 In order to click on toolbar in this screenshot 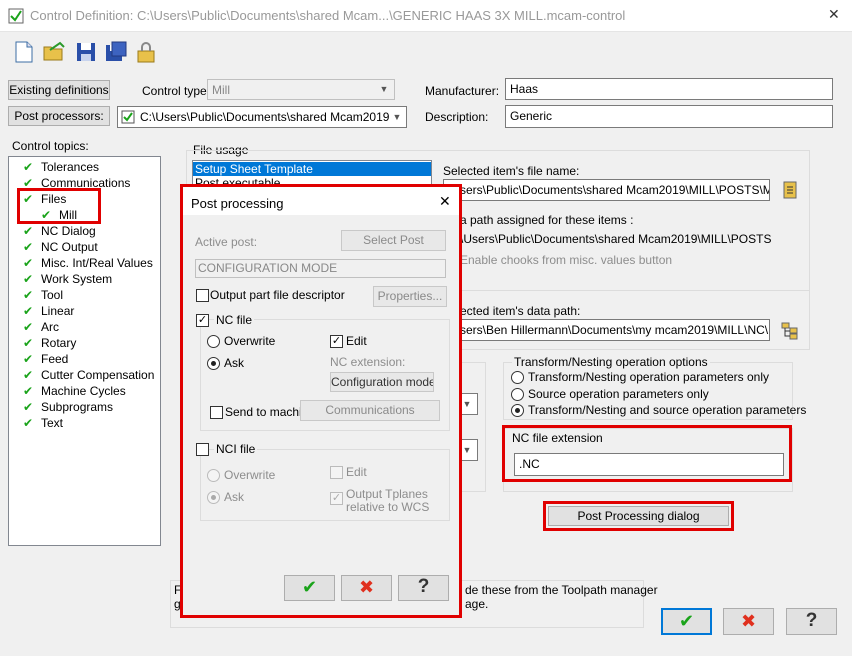, I will do `click(87, 52)`.